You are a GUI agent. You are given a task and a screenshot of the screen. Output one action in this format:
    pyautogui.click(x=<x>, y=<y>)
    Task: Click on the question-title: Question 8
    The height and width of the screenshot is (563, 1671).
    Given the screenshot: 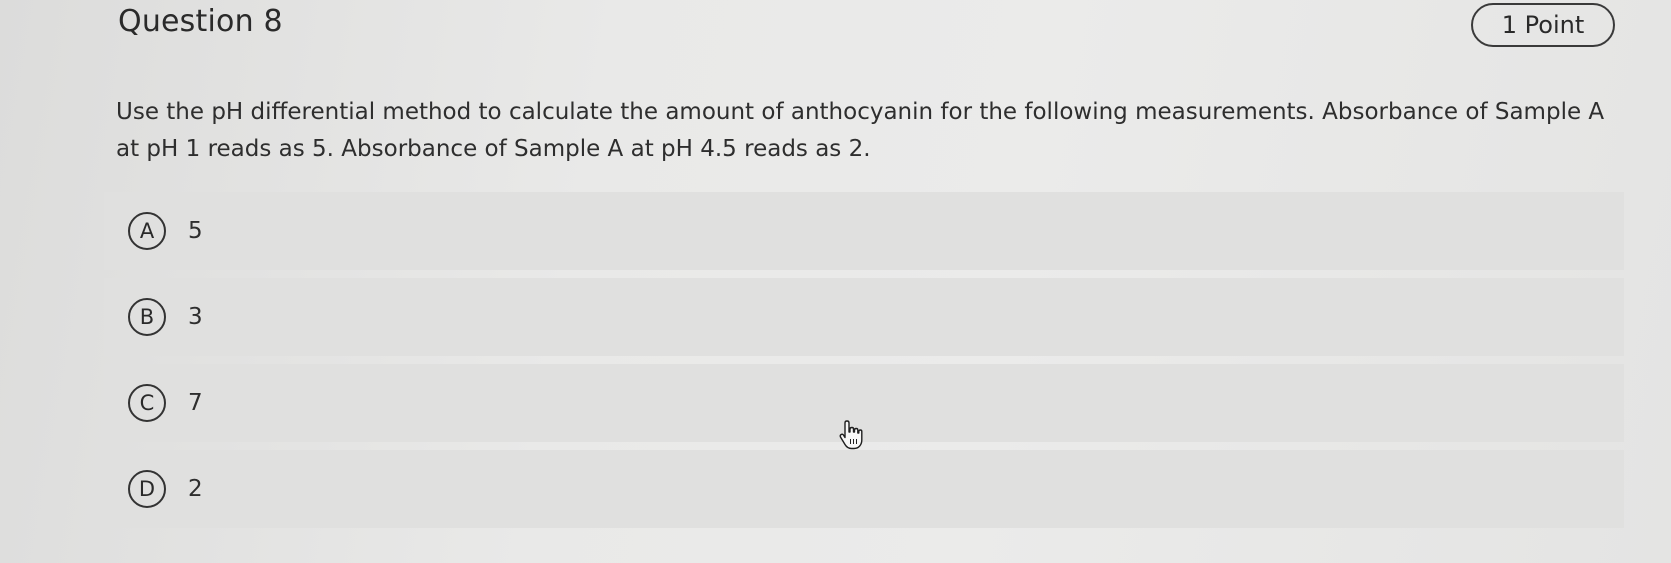 What is the action you would take?
    pyautogui.click(x=200, y=21)
    